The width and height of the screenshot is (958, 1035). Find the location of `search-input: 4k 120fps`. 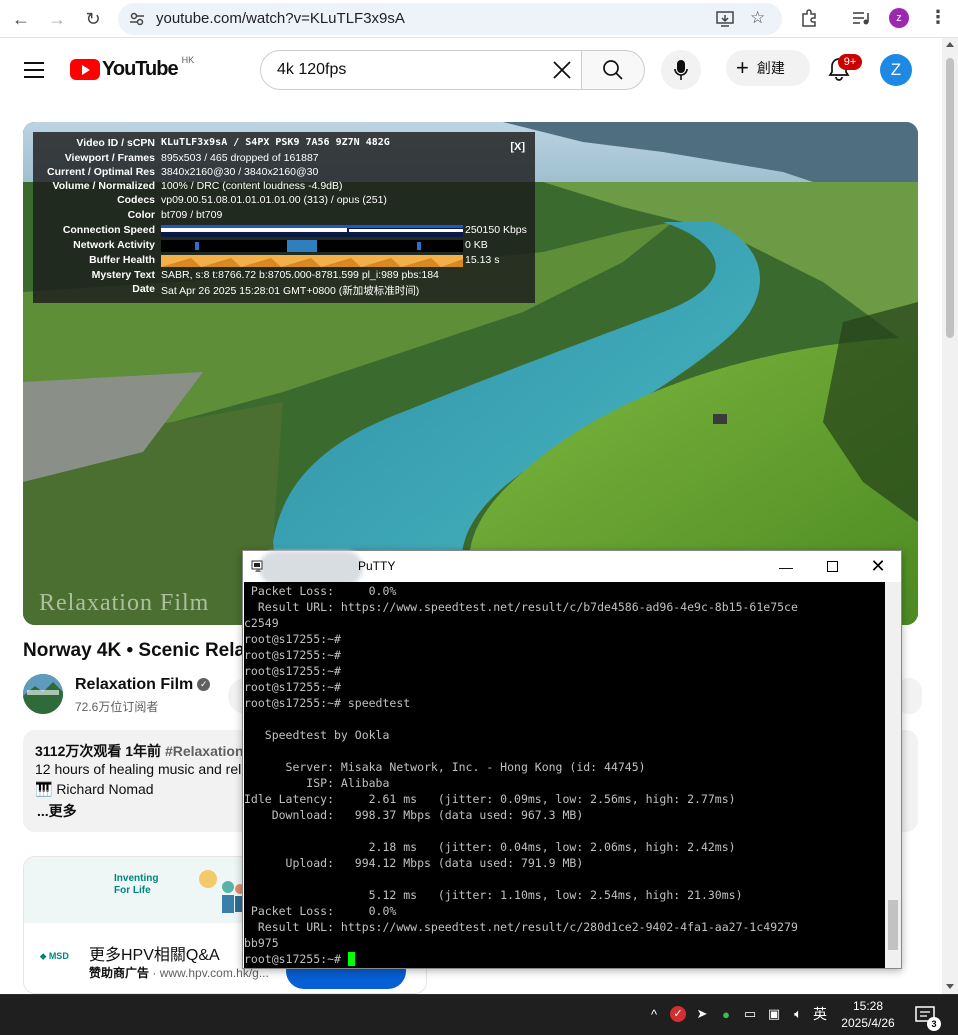

search-input: 4k 120fps is located at coordinates (421, 70).